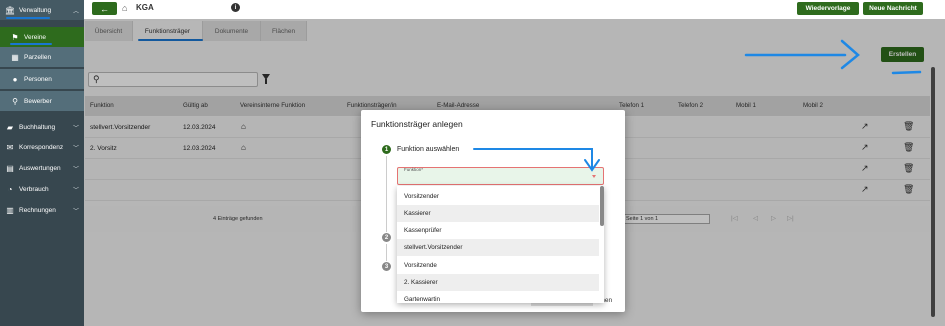  What do you see at coordinates (533, 158) in the screenshot?
I see `annotation-arrow-line` at bounding box center [533, 158].